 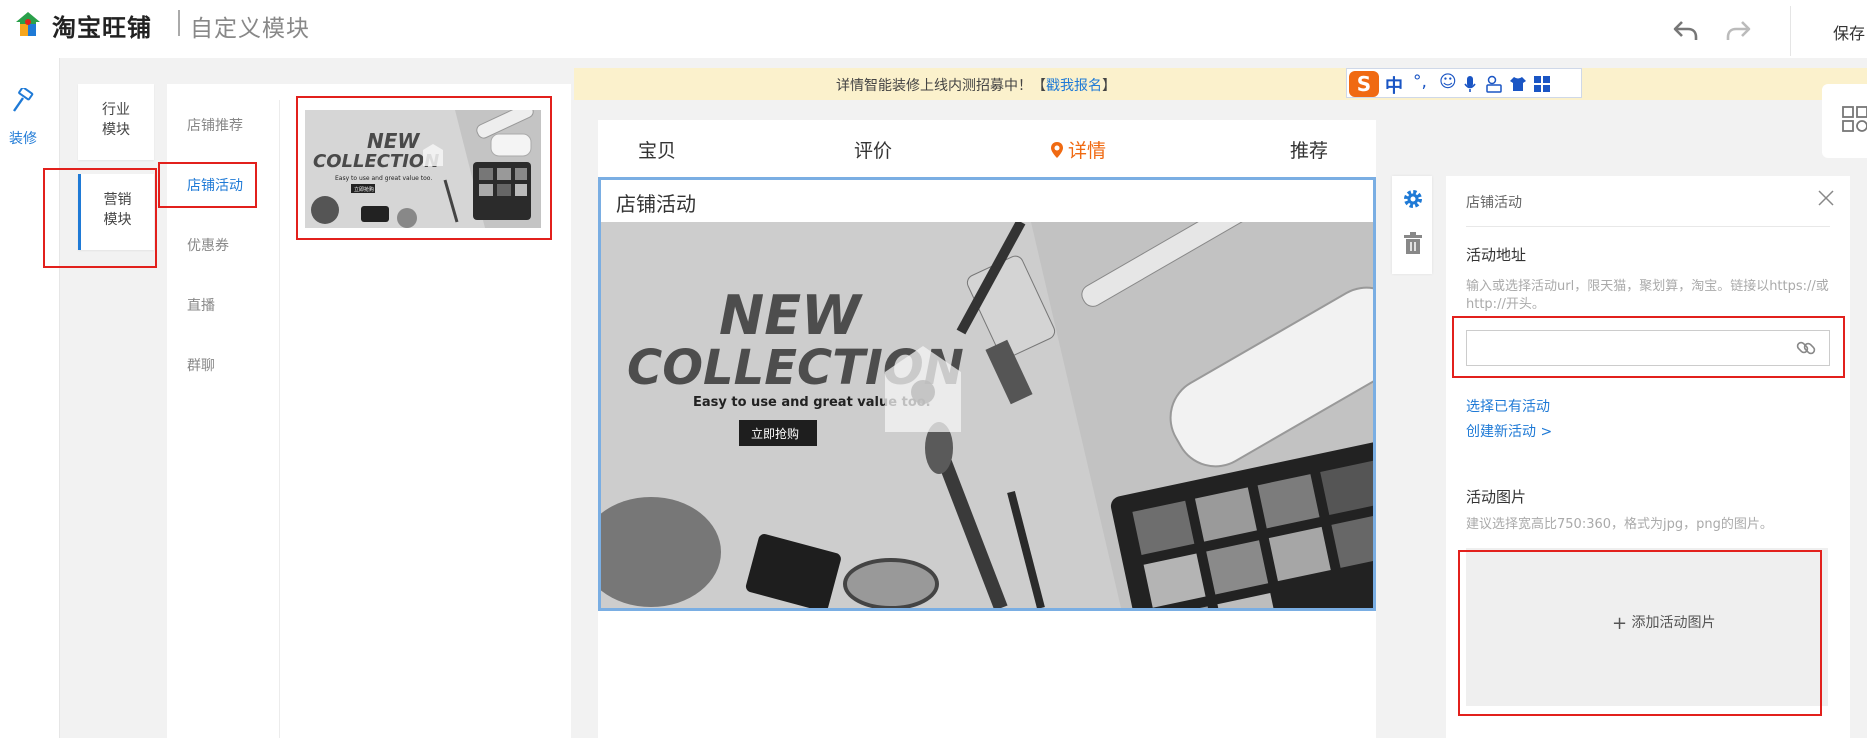 I want to click on emoji-icon: ☺, so click(x=1448, y=82).